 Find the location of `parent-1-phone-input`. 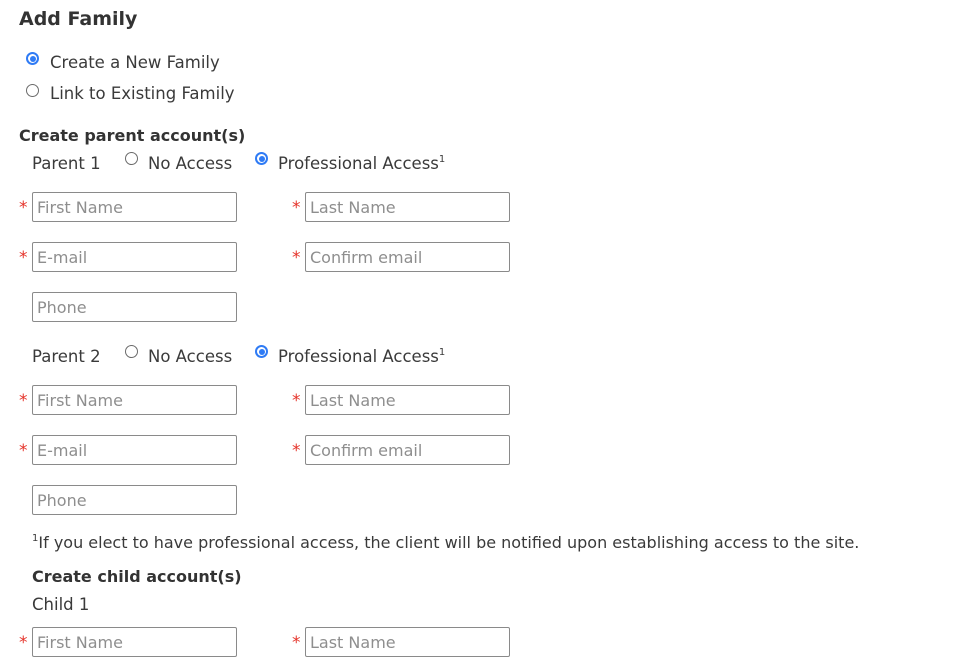

parent-1-phone-input is located at coordinates (134, 307).